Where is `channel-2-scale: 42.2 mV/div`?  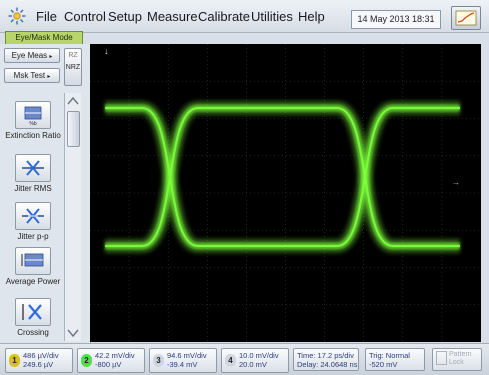
channel-2-scale: 42.2 mV/div is located at coordinates (115, 355).